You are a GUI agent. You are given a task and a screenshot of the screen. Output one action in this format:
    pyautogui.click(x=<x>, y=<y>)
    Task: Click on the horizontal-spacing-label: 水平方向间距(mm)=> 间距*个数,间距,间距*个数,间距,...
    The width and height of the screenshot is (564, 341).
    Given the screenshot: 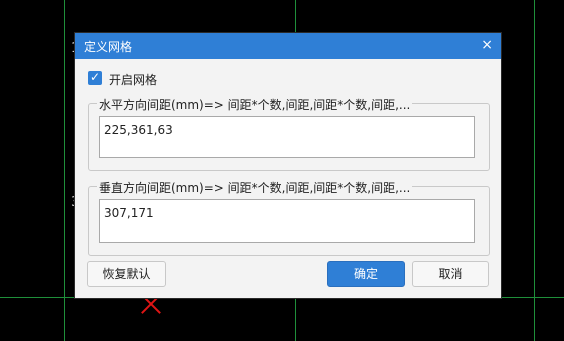 What is the action you would take?
    pyautogui.click(x=255, y=104)
    